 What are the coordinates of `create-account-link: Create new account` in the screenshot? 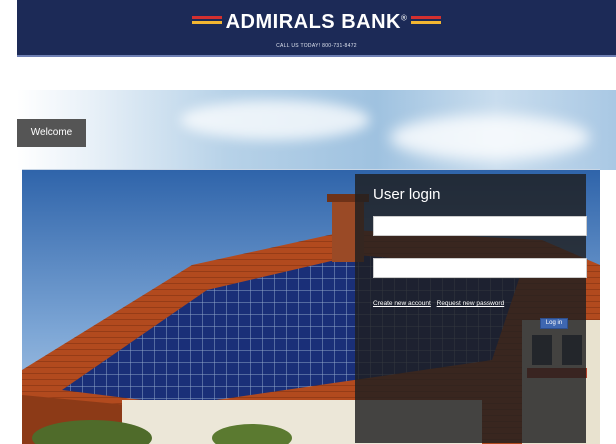 It's located at (402, 303).